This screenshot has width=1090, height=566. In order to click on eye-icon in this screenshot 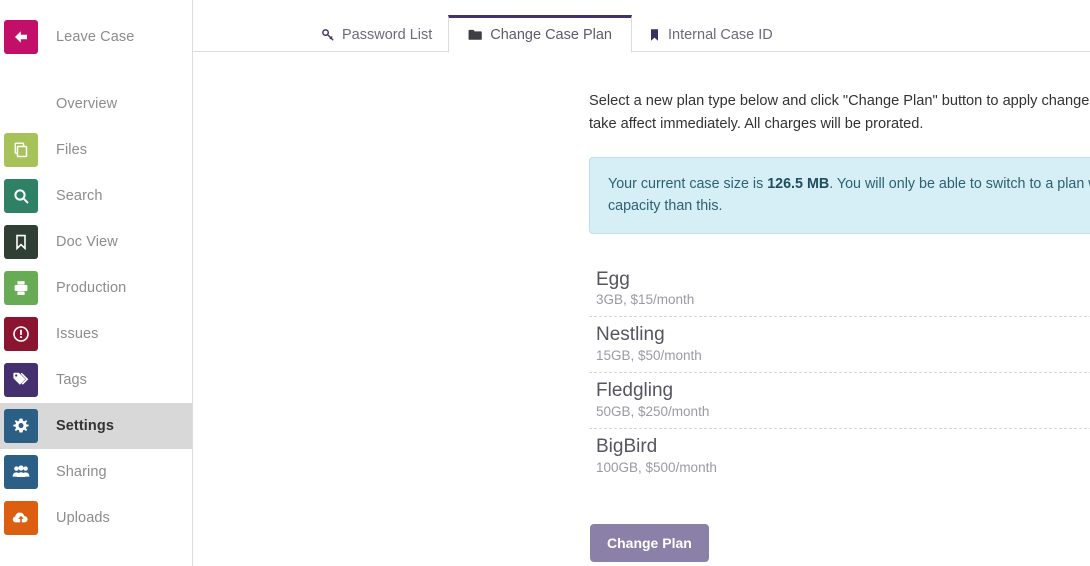, I will do `click(21, 104)`.